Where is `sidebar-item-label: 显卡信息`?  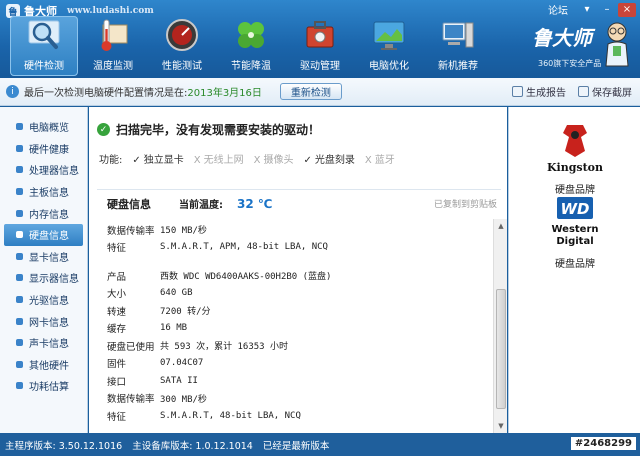
sidebar-item-label: 显卡信息 is located at coordinates (49, 258).